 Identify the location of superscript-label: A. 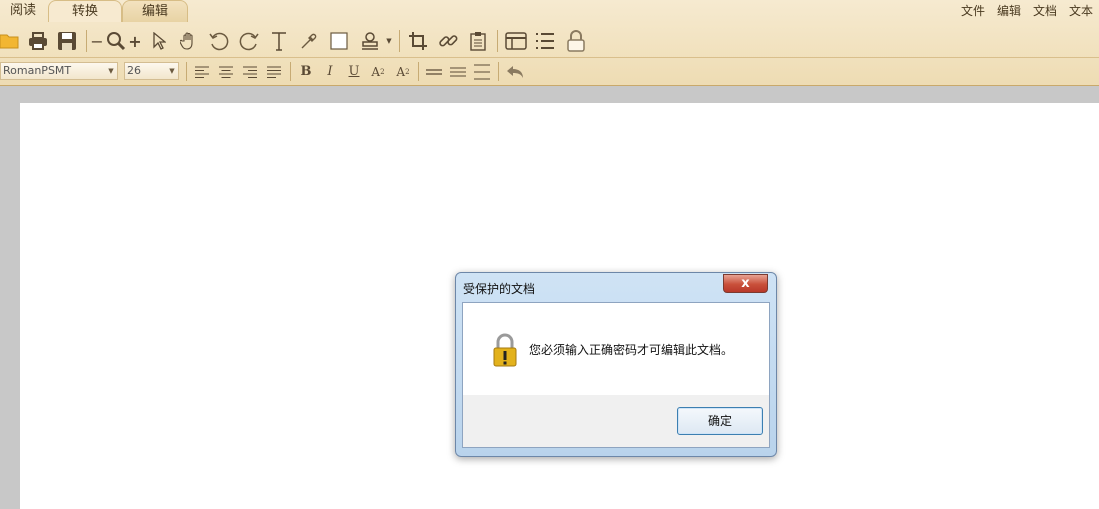
(376, 71).